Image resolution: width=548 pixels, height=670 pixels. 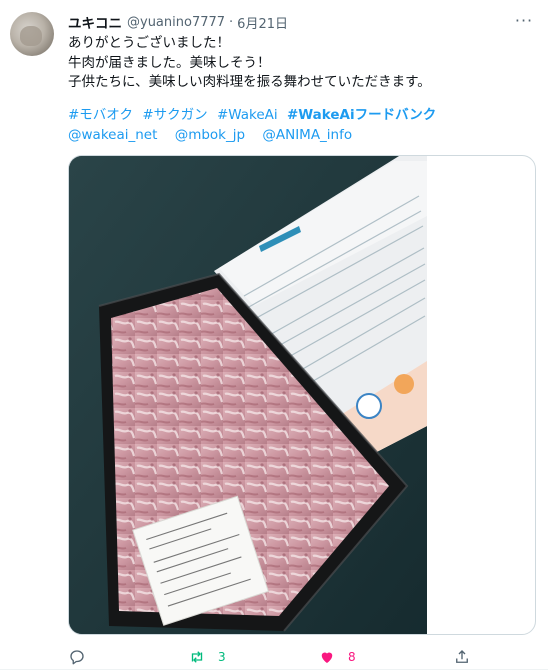 I want to click on reply-button, so click(x=83, y=657).